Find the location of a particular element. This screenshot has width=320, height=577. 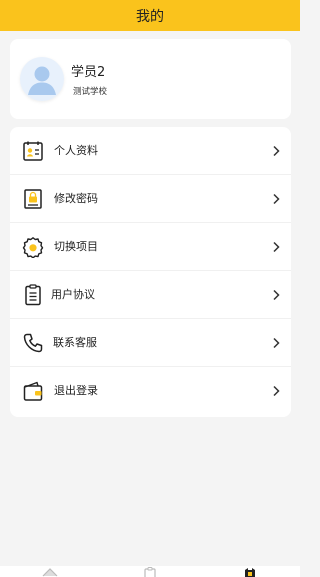

menu-item-label: 修改密码 is located at coordinates (76, 198).